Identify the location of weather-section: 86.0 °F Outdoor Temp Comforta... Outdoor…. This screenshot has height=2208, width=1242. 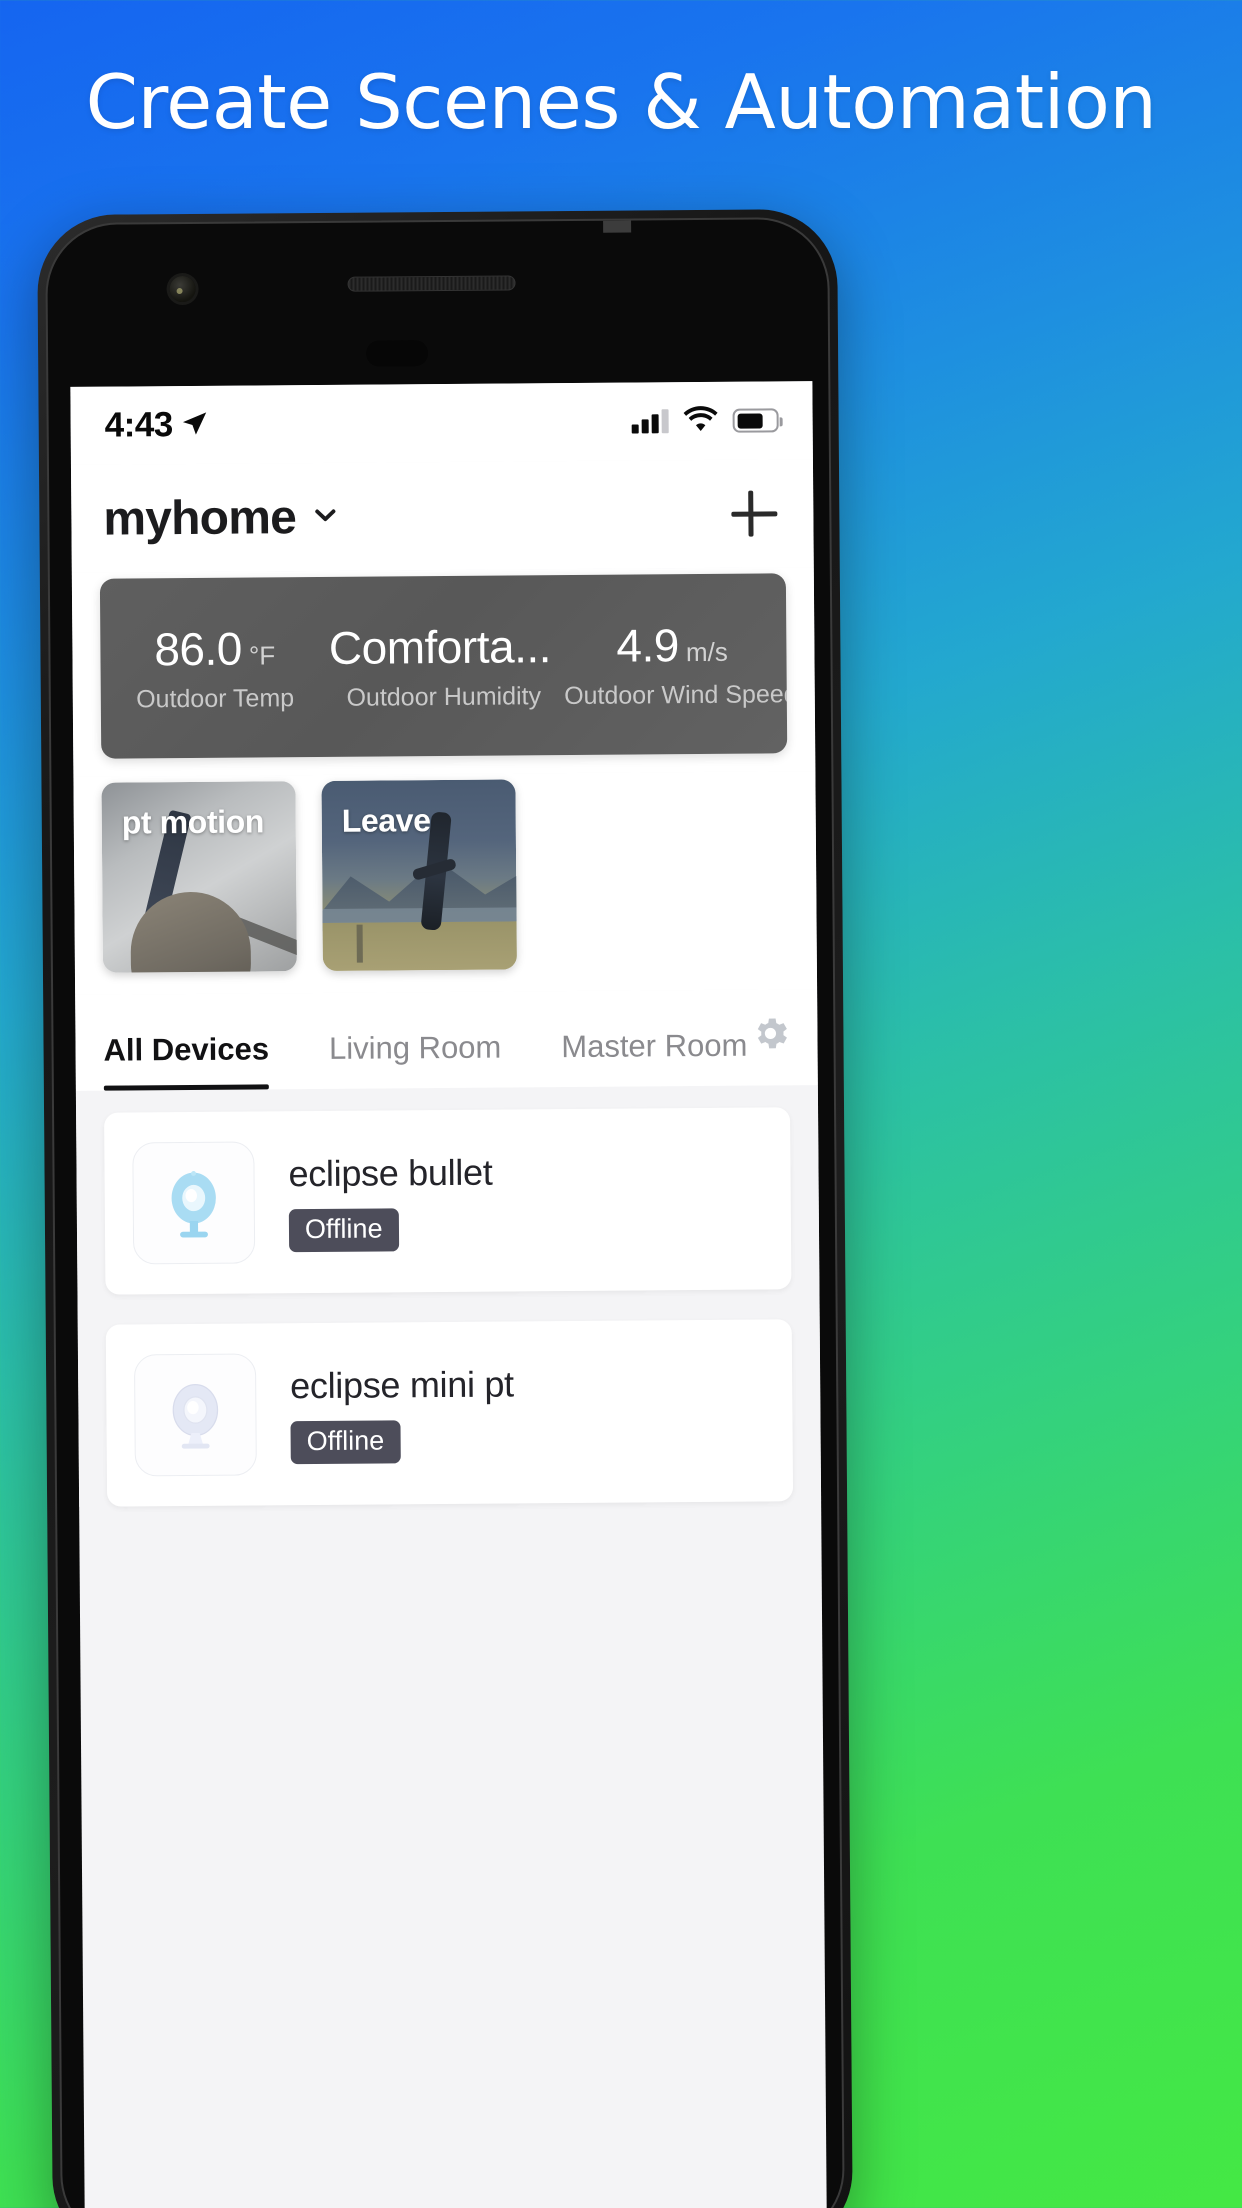
(443, 672).